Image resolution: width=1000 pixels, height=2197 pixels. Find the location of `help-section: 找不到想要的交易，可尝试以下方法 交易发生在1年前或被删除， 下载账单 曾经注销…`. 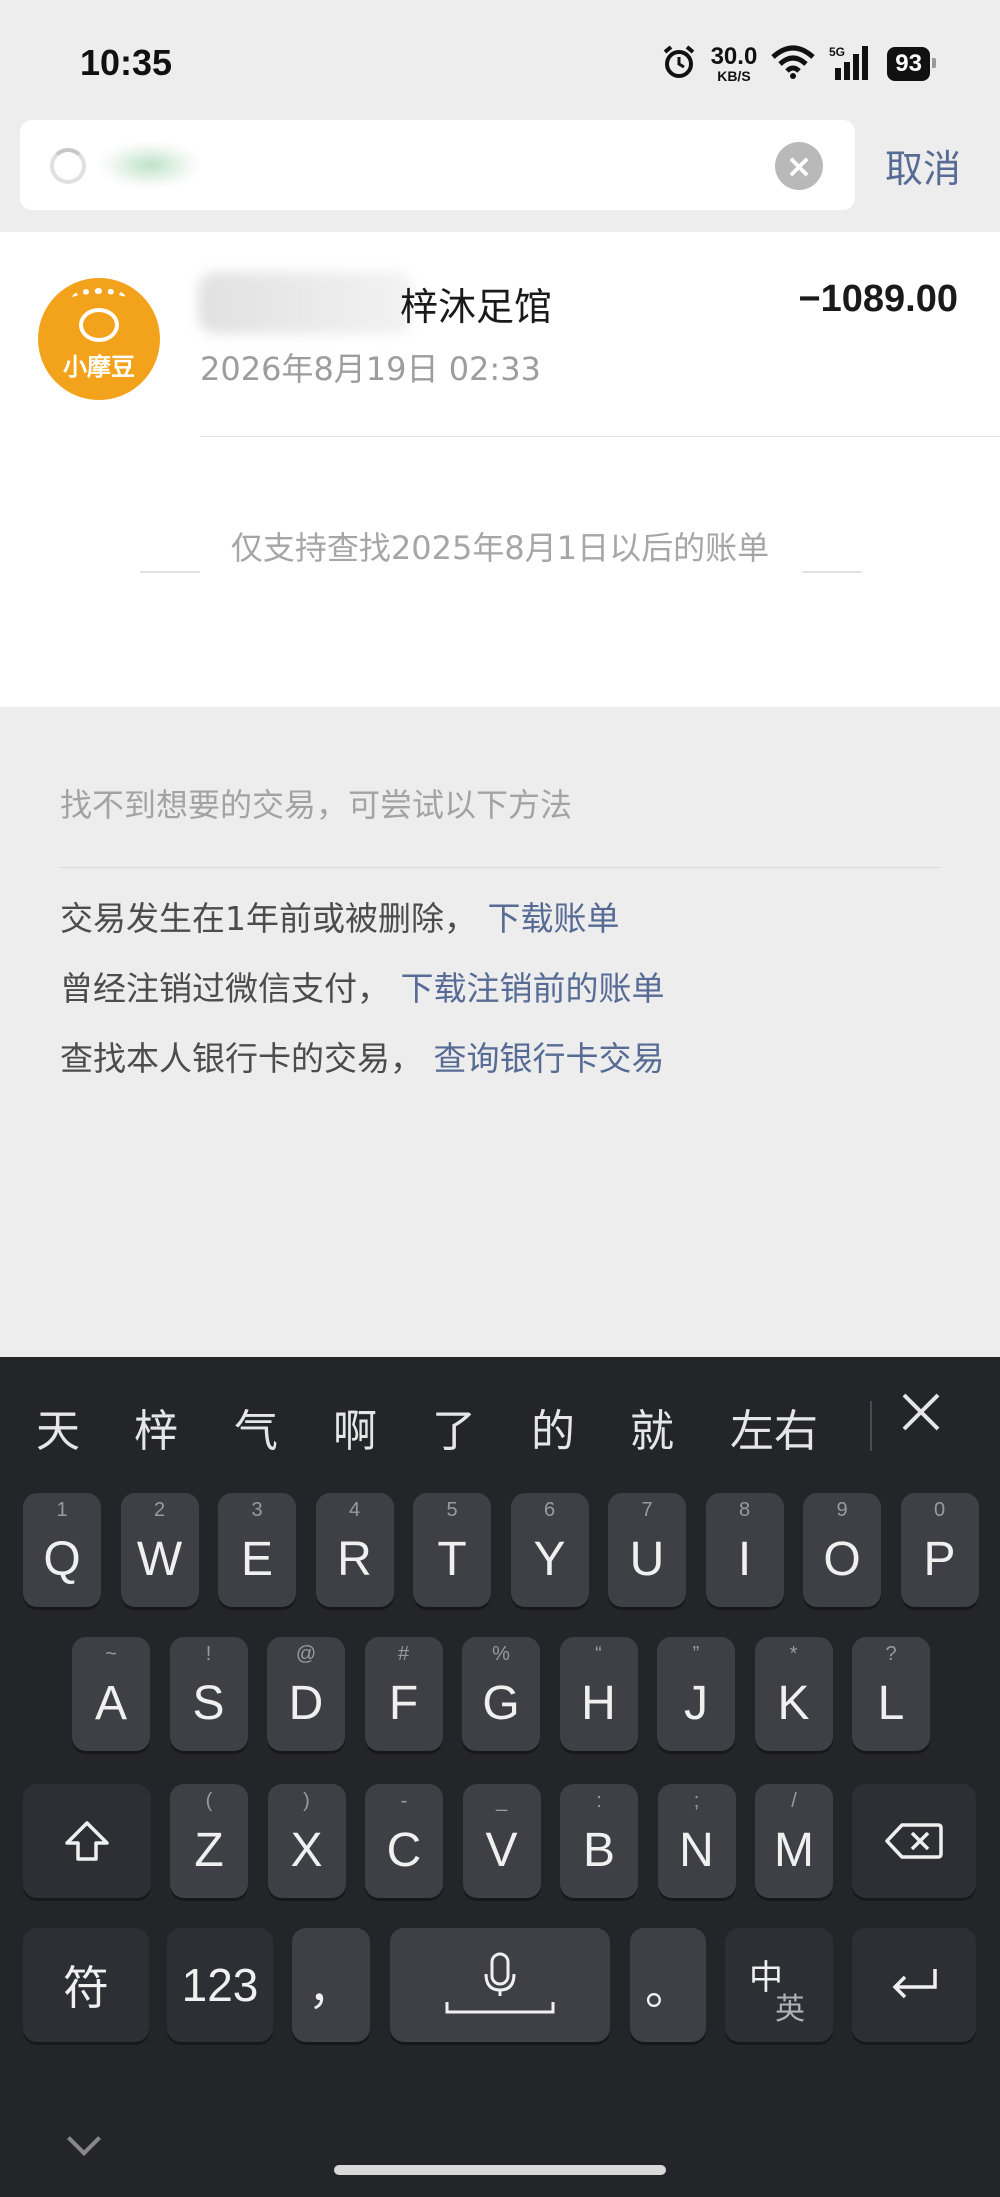

help-section: 找不到想要的交易，可尝试以下方法 交易发生在1年前或被删除， 下载账单 曾经注销… is located at coordinates (500, 929).